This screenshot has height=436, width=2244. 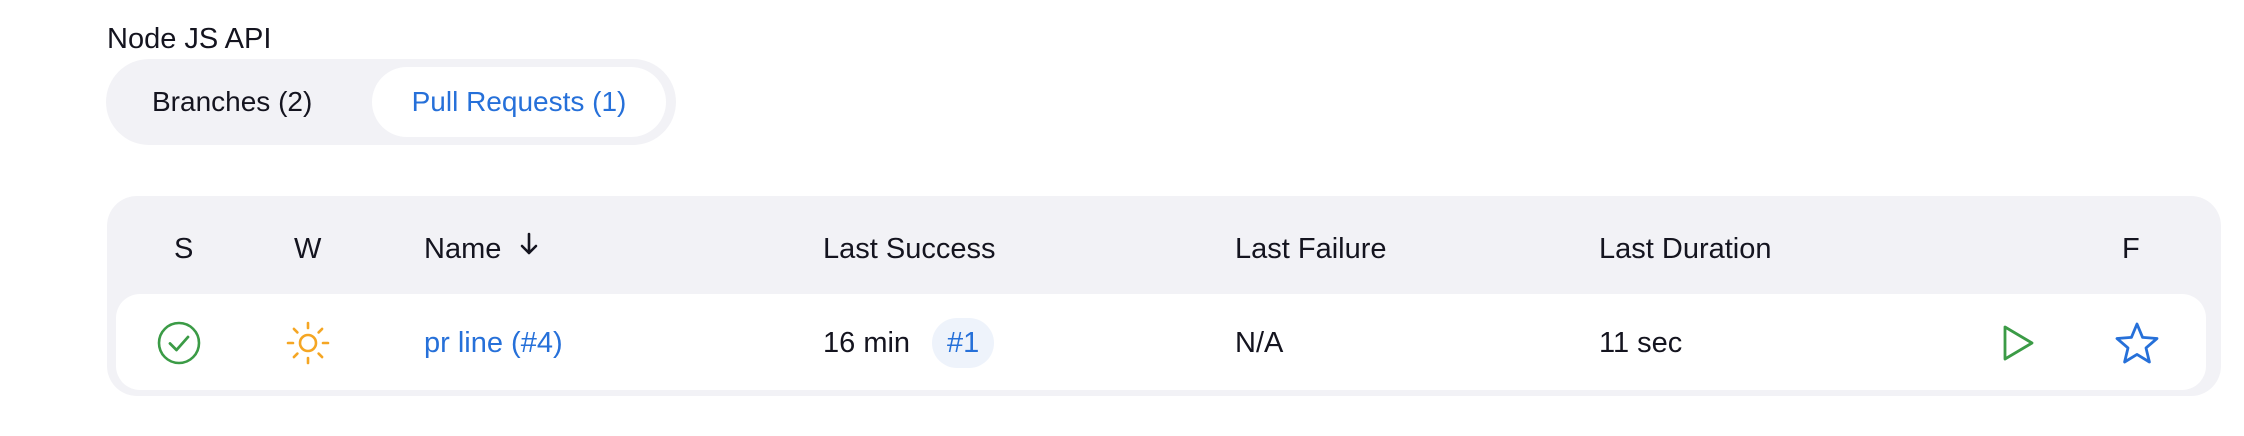 I want to click on last-success-time: 16 min, so click(x=867, y=343).